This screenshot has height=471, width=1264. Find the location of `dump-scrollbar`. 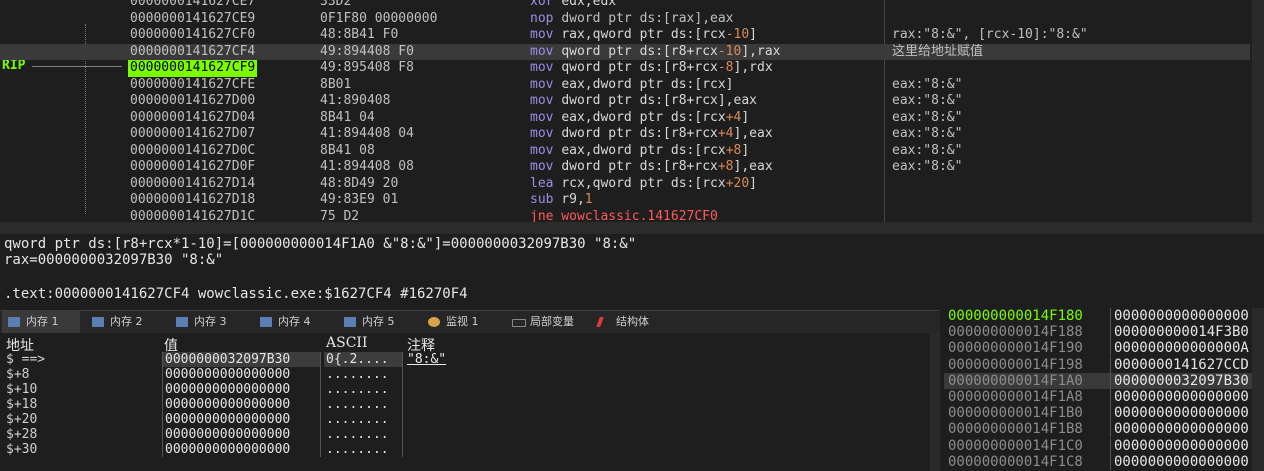

dump-scrollbar is located at coordinates (935, 402).